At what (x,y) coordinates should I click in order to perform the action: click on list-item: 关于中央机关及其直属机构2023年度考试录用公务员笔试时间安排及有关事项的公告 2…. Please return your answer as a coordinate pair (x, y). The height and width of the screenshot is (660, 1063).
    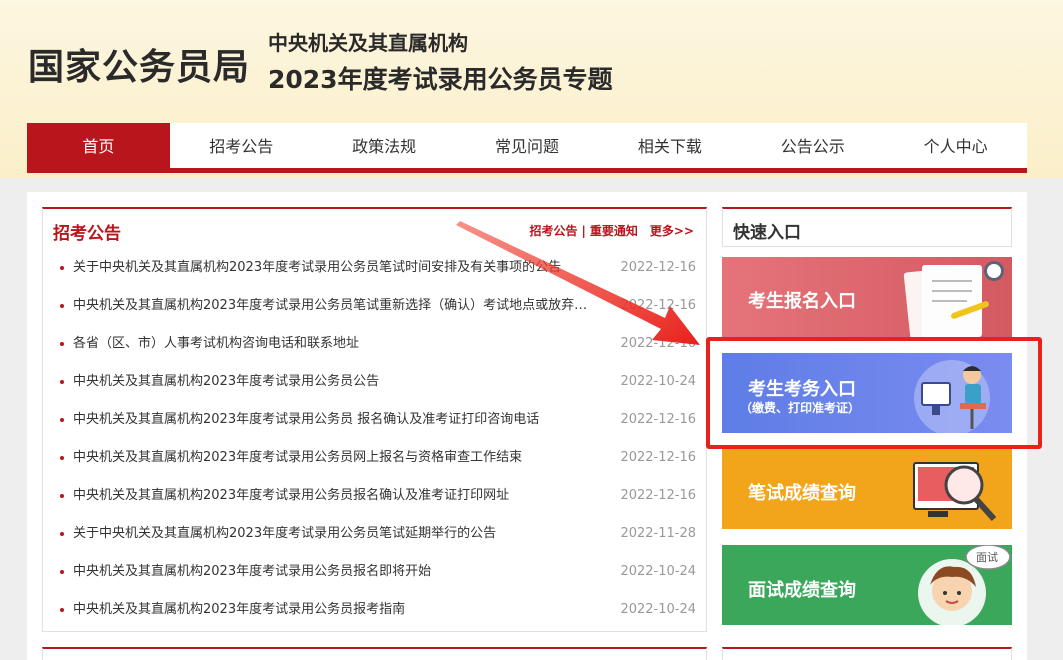
    Looking at the image, I should click on (374, 268).